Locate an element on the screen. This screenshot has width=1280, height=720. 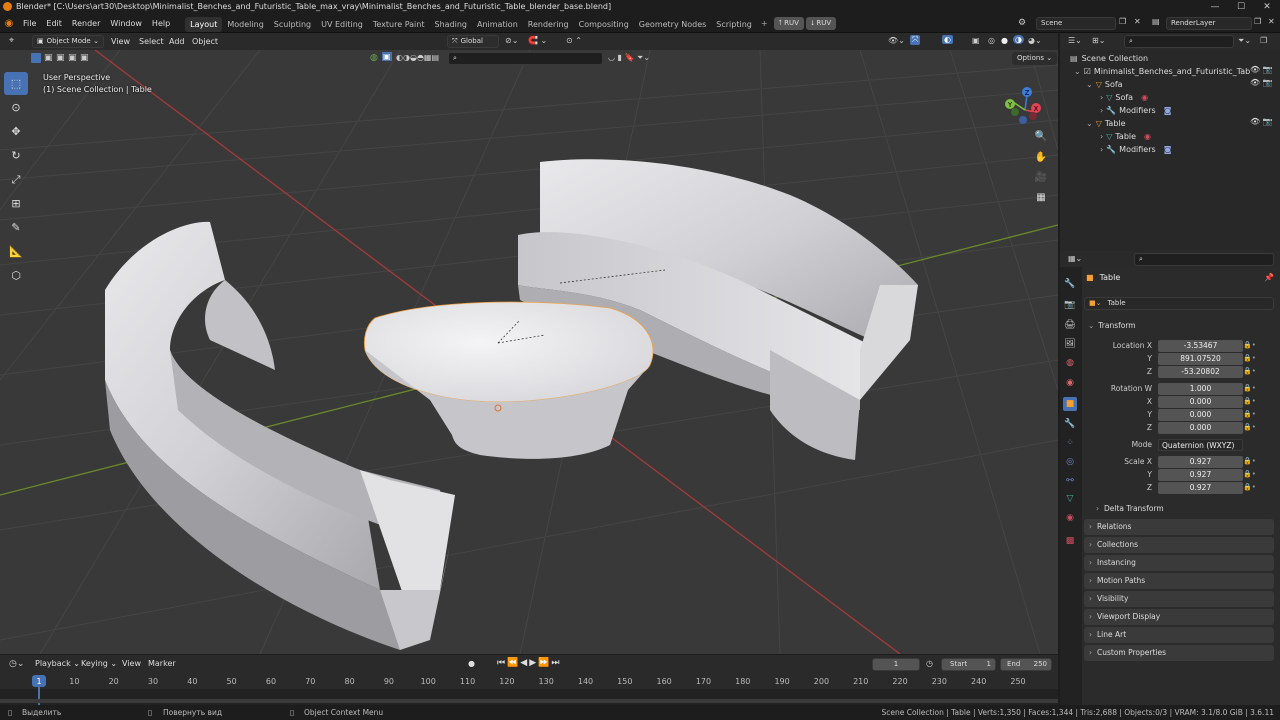
instancing-panel: Instancing is located at coordinates (1179, 563).